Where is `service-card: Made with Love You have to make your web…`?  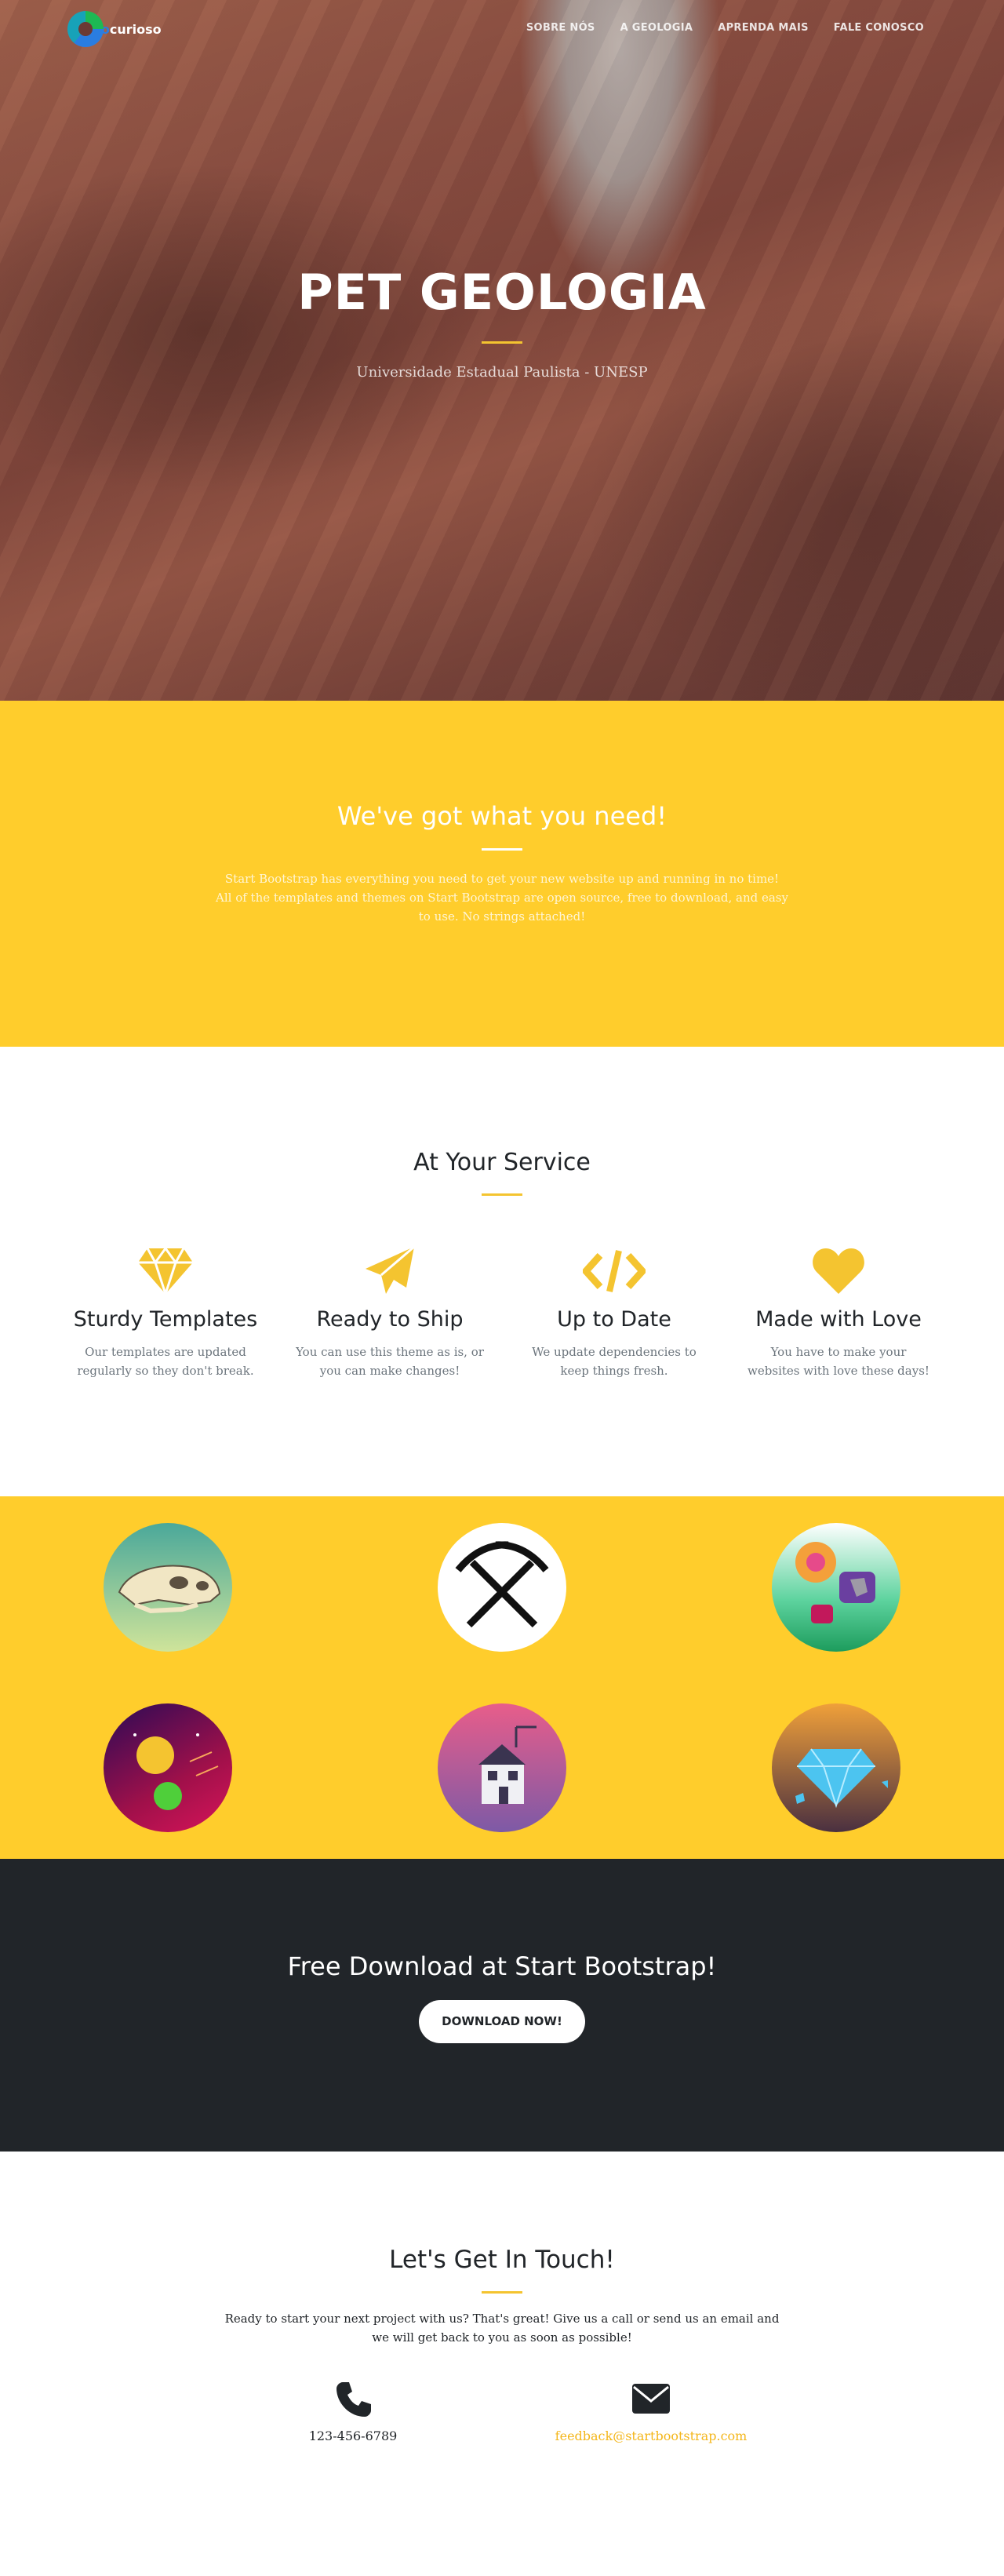
service-card: Made with Love You have to make your web… is located at coordinates (839, 1311).